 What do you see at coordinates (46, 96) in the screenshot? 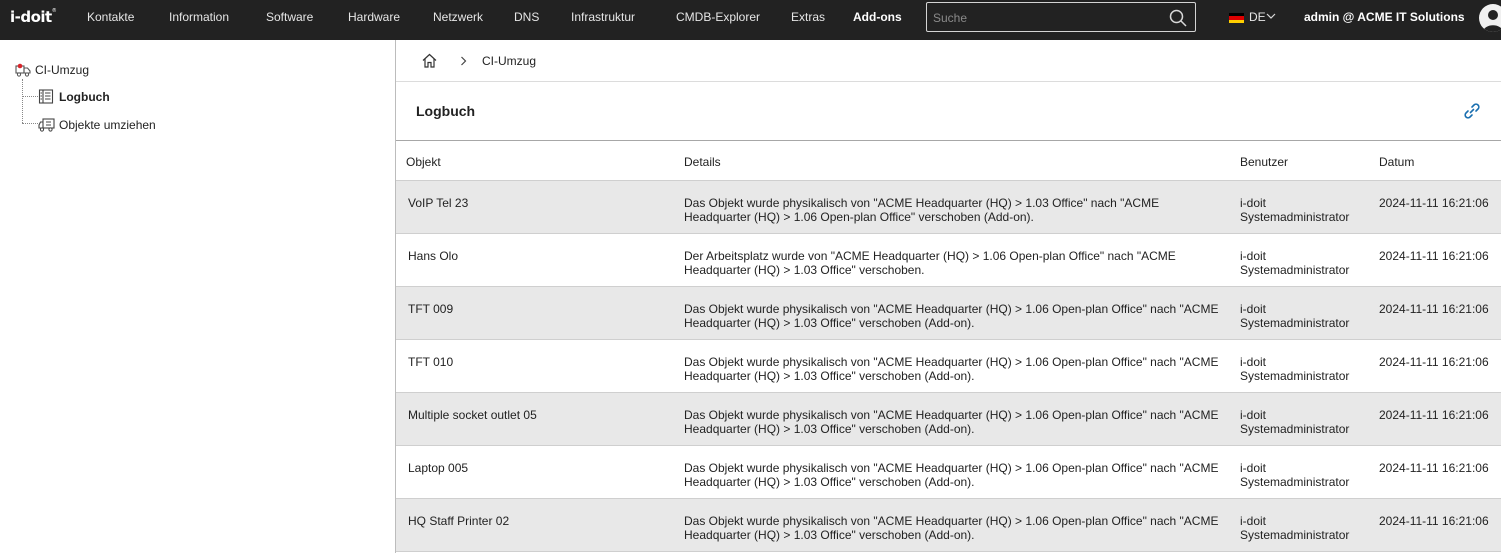
I see `logbook-icon` at bounding box center [46, 96].